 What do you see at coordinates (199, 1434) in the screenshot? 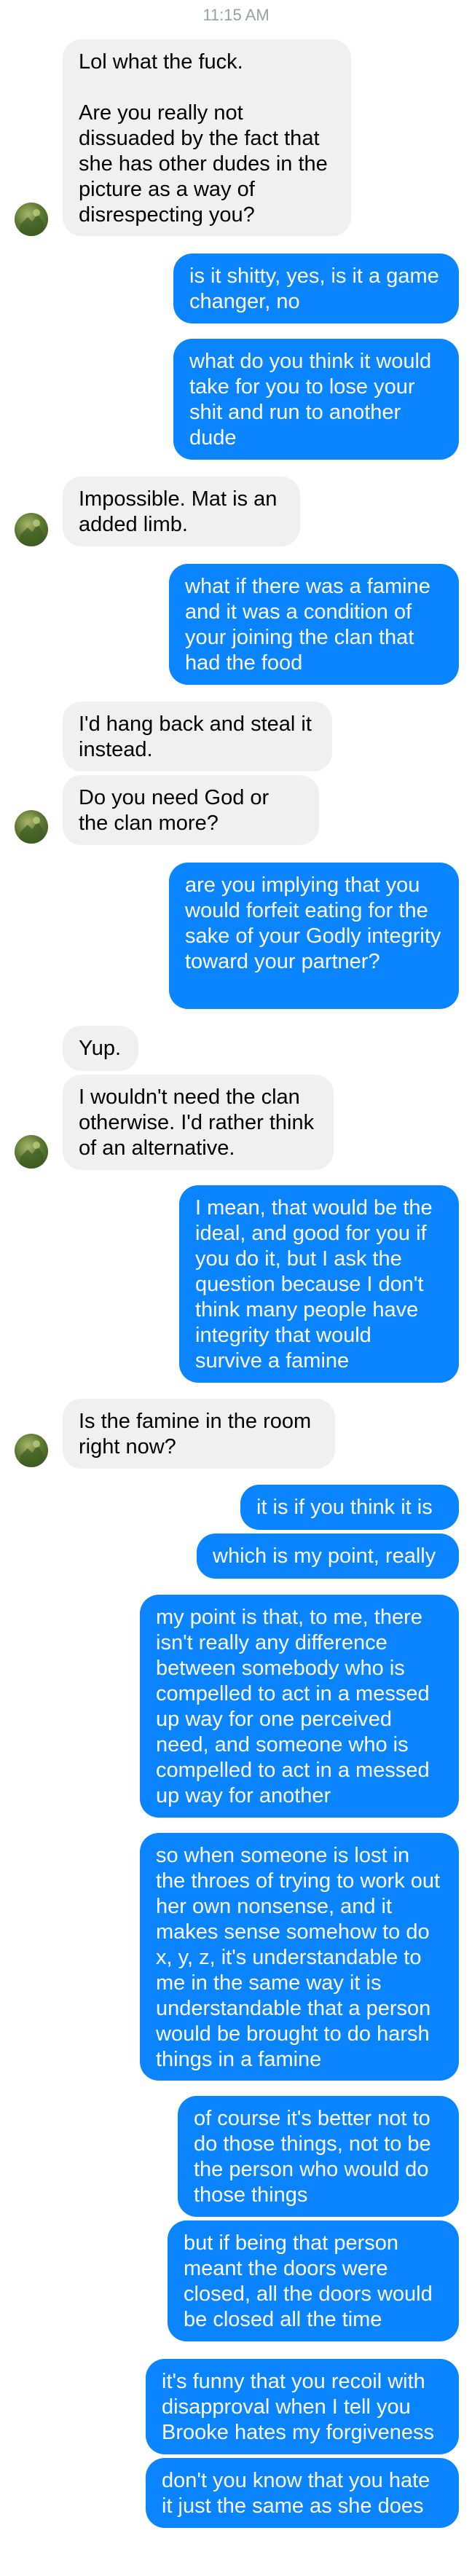
I see `message-bubble-received: Is the famine in the room right now?` at bounding box center [199, 1434].